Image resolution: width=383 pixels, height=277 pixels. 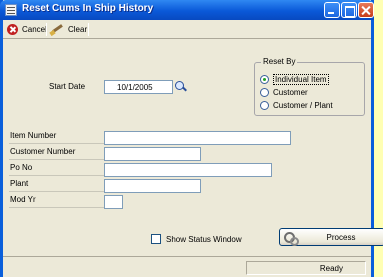 I want to click on start-date-label: Start Date, so click(x=67, y=86).